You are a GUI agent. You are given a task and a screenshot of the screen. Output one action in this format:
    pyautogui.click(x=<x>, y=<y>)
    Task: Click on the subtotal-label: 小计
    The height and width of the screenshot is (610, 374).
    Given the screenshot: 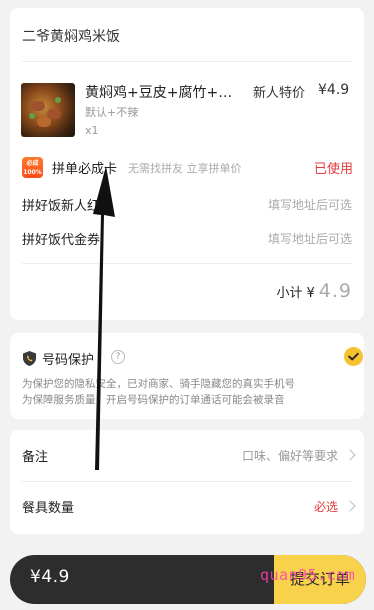 What is the action you would take?
    pyautogui.click(x=289, y=293)
    